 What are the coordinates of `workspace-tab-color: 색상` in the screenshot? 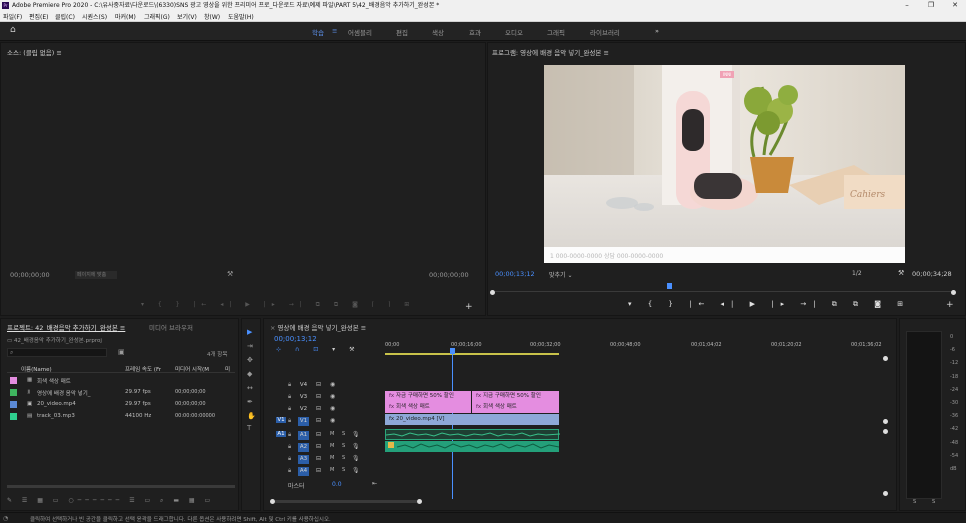 It's located at (438, 32).